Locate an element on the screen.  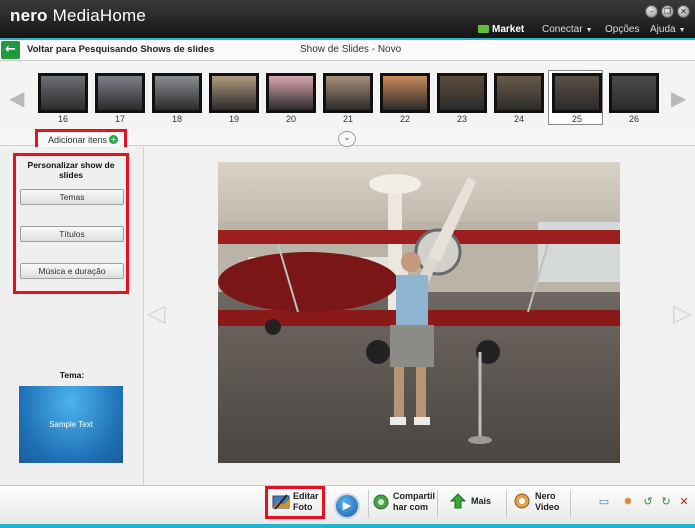
play-icon: ▶ is located at coordinates (347, 505).